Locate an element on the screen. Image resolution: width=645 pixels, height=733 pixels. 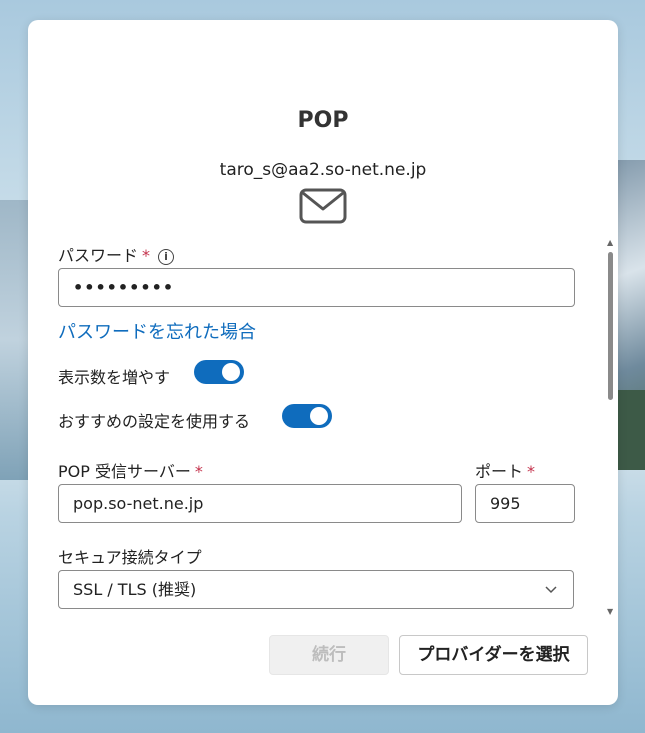
chevron-down-icon is located at coordinates (551, 590).